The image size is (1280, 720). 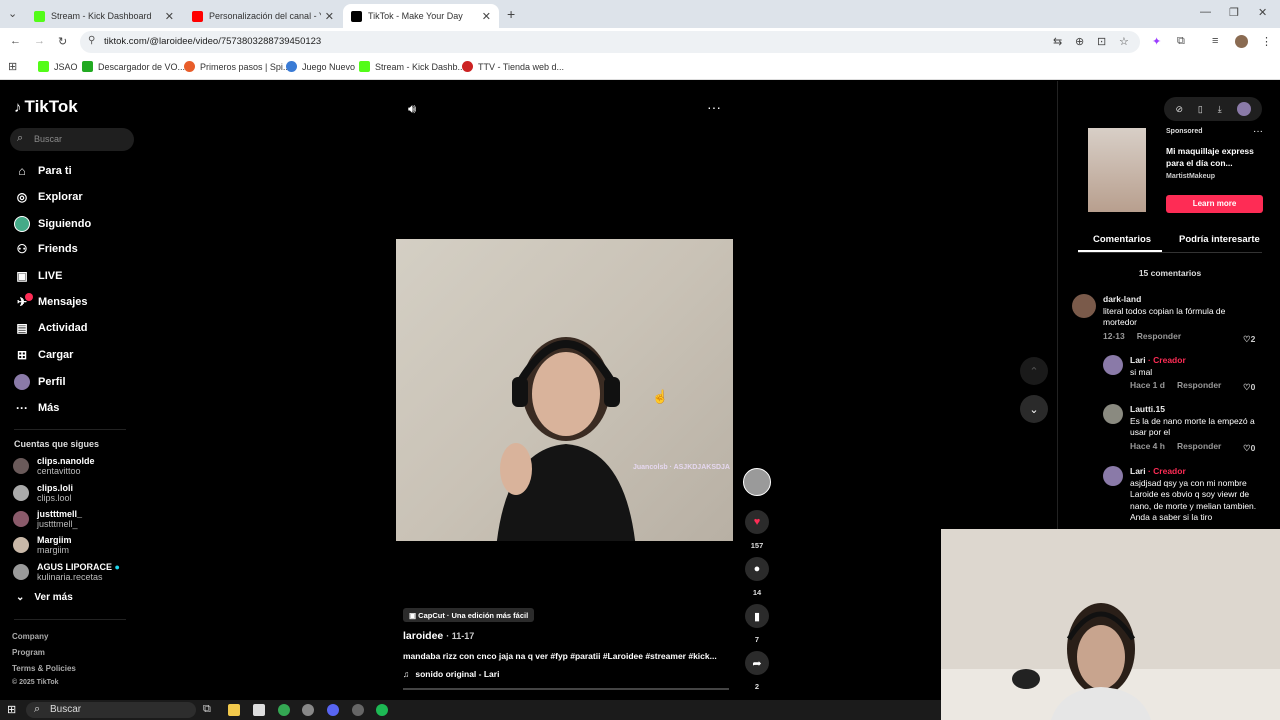 I want to click on back-icon: ←, so click(x=15, y=41).